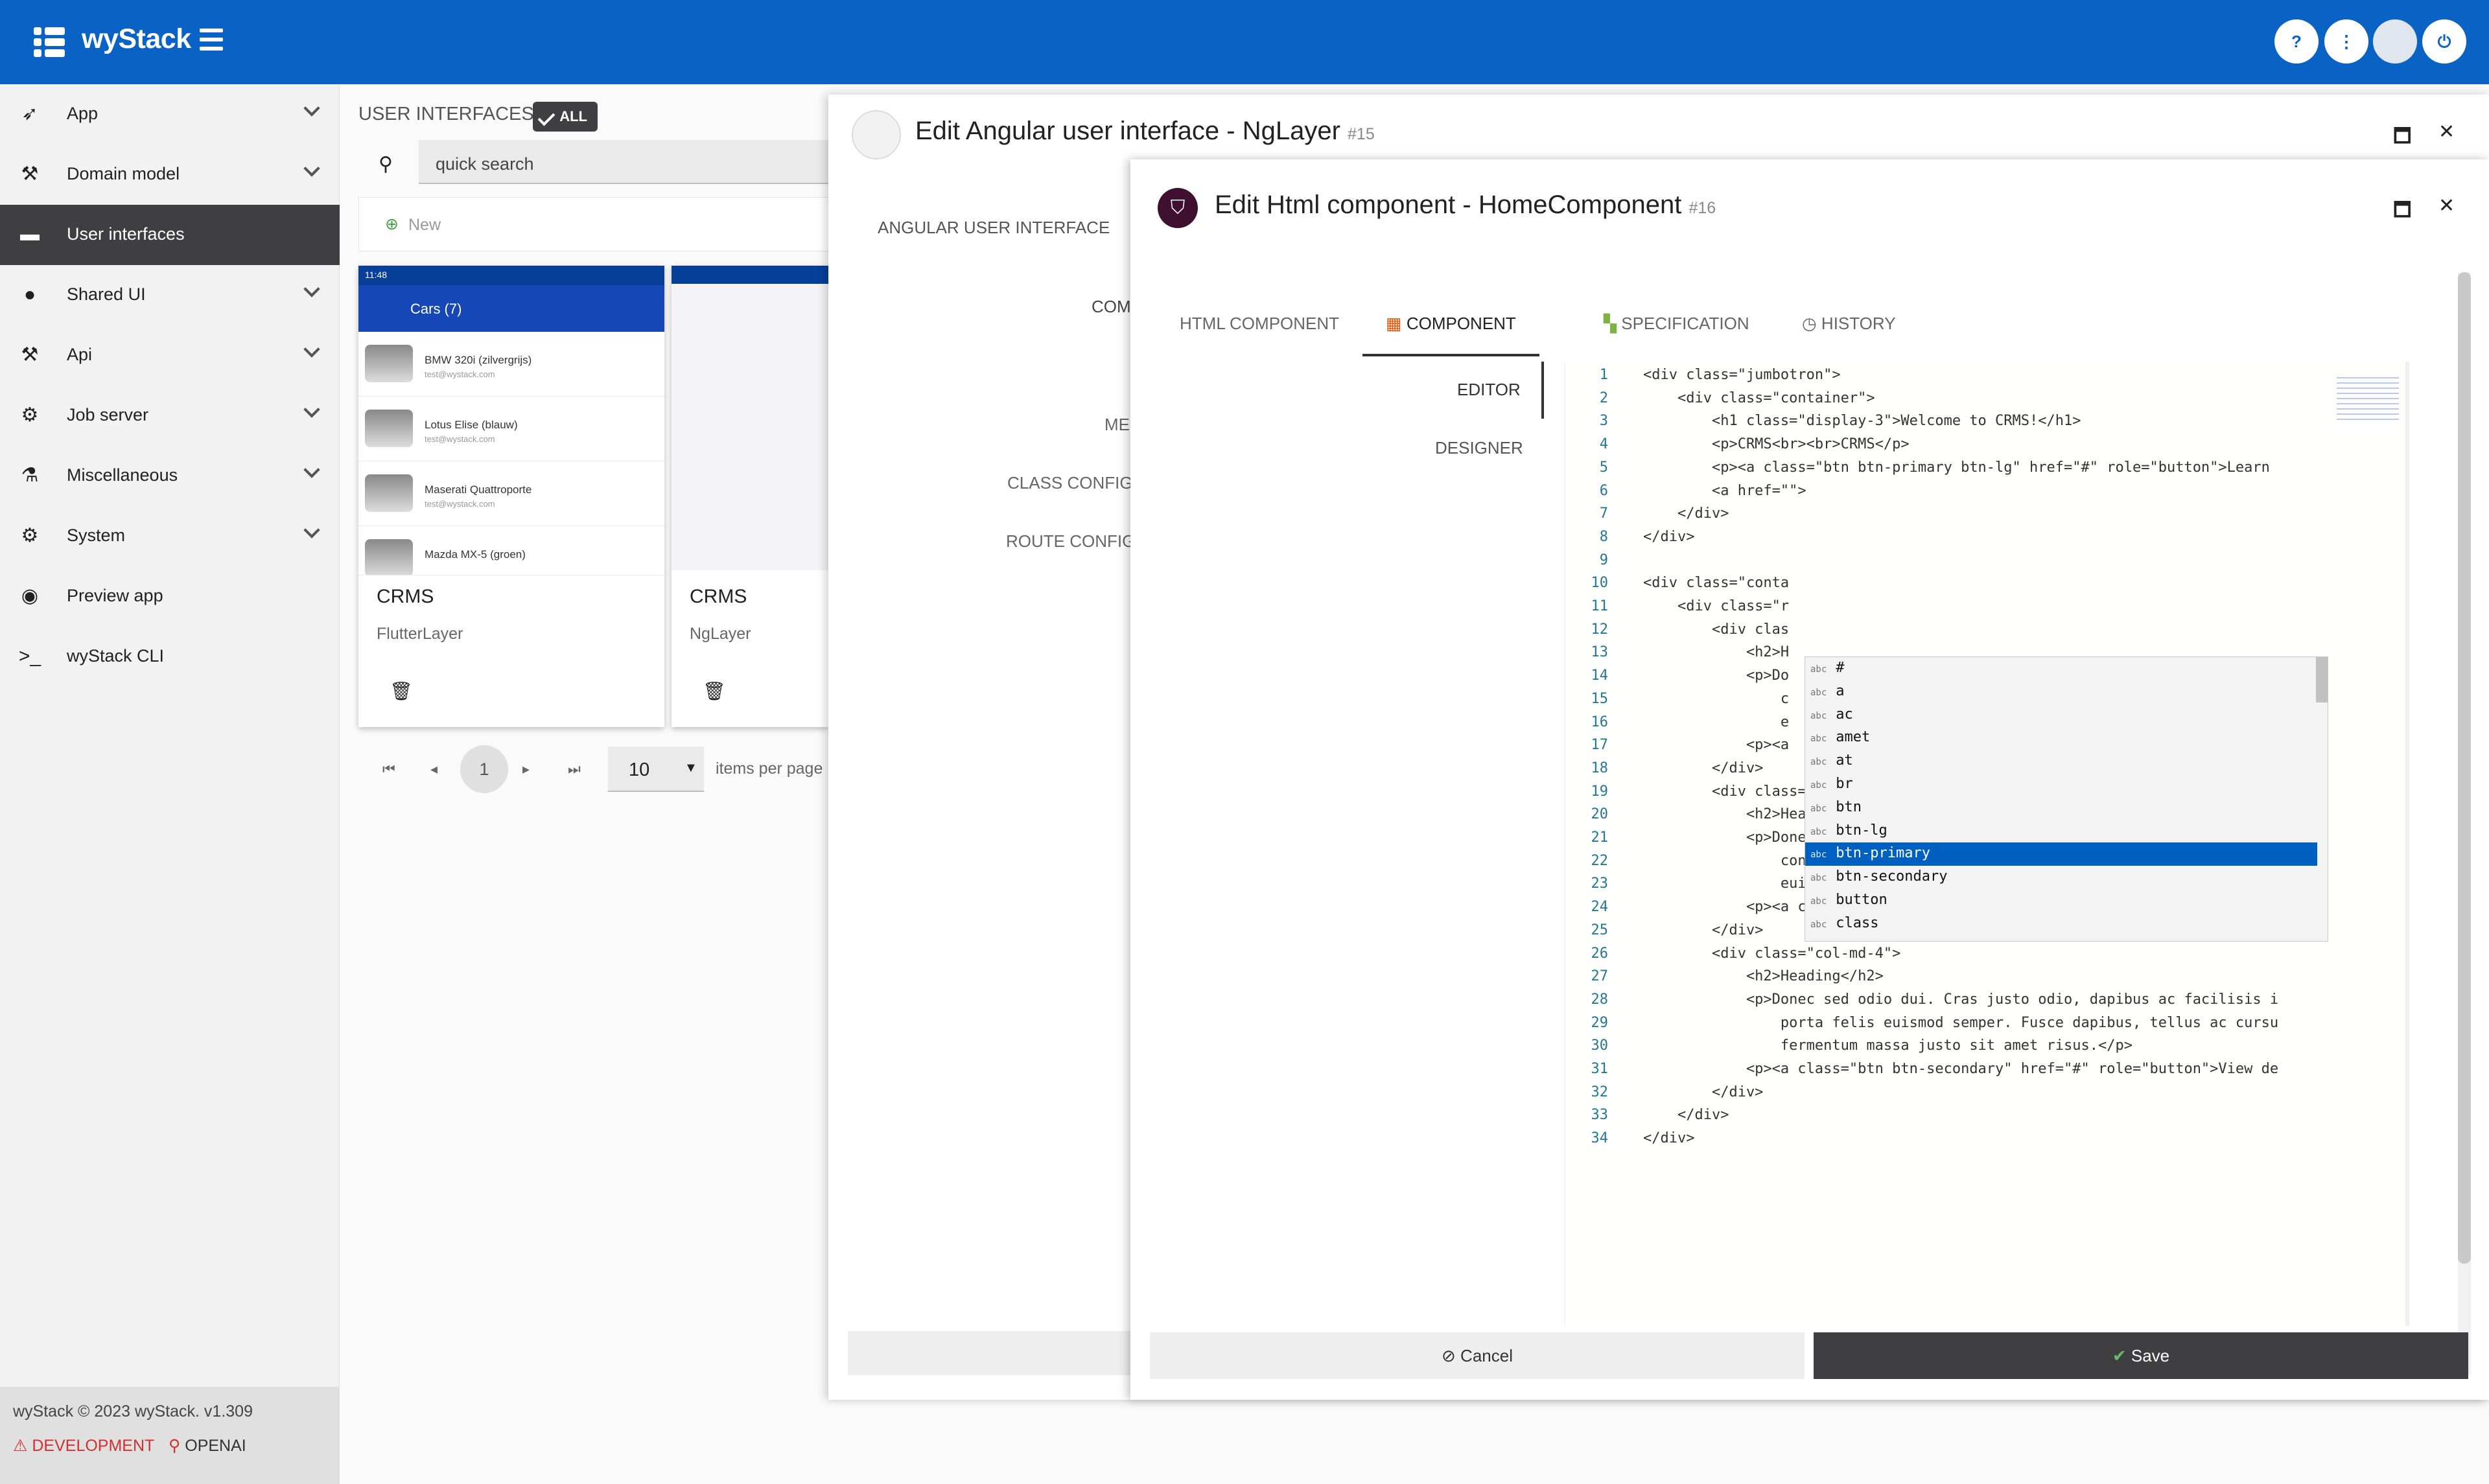 The height and width of the screenshot is (1484, 2489). I want to click on last-page-icon: ⏭, so click(574, 769).